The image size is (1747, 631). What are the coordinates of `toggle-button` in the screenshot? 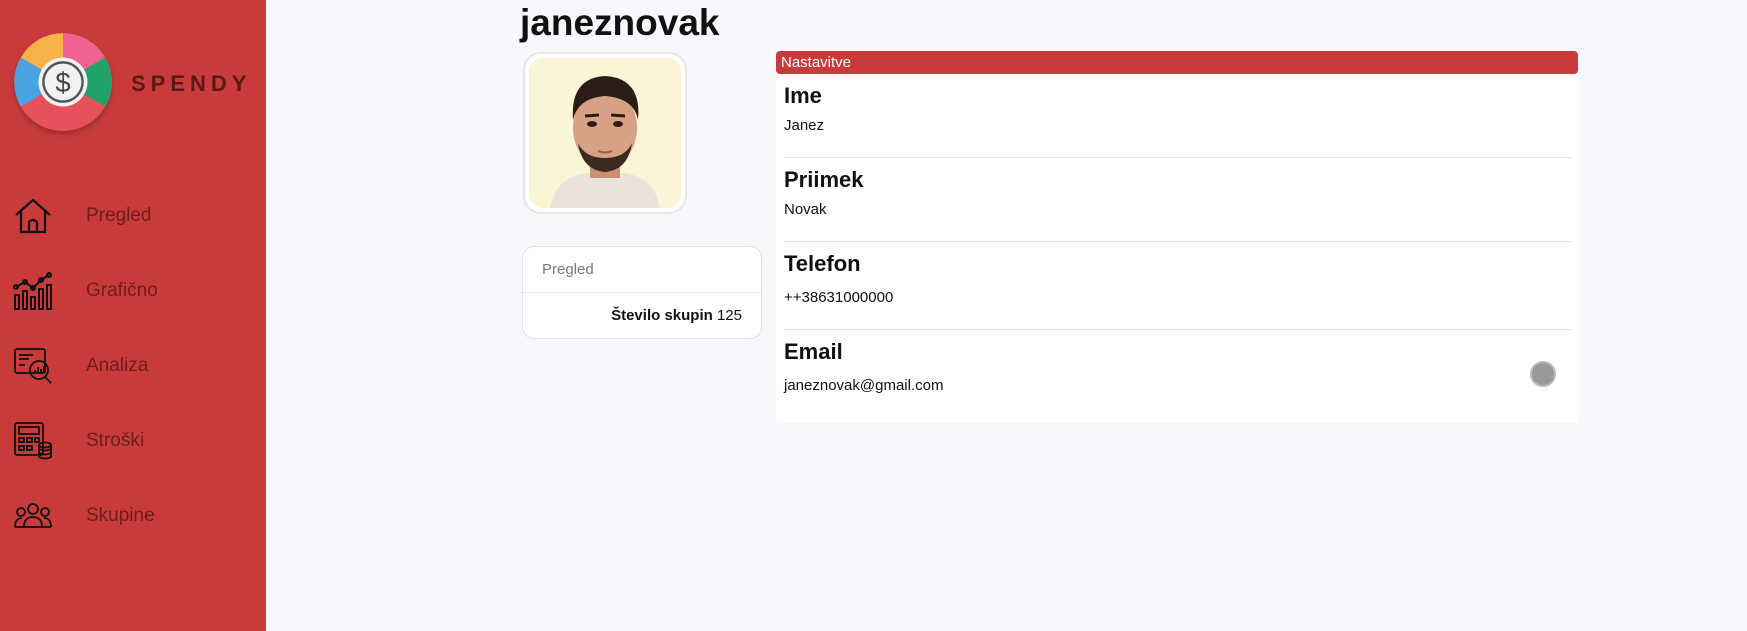 It's located at (1543, 374).